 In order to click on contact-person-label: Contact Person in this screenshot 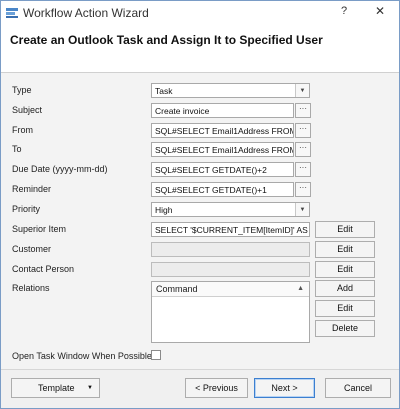, I will do `click(43, 269)`.